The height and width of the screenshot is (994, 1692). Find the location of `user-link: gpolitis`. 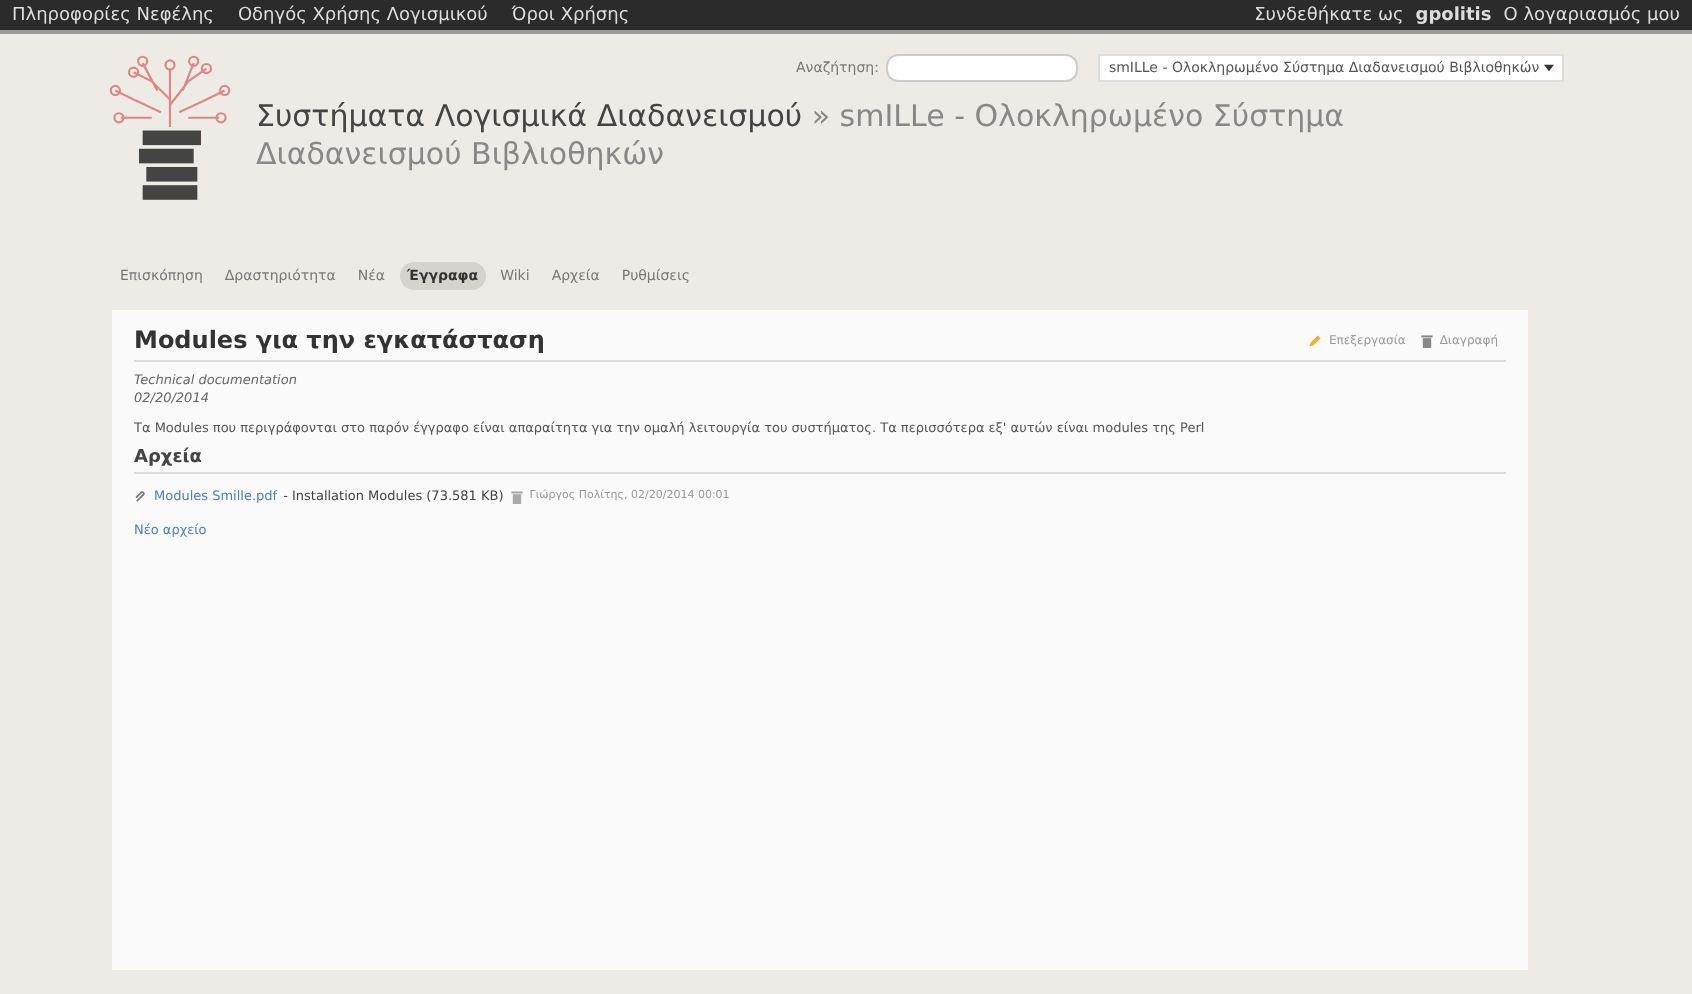

user-link: gpolitis is located at coordinates (1453, 15).